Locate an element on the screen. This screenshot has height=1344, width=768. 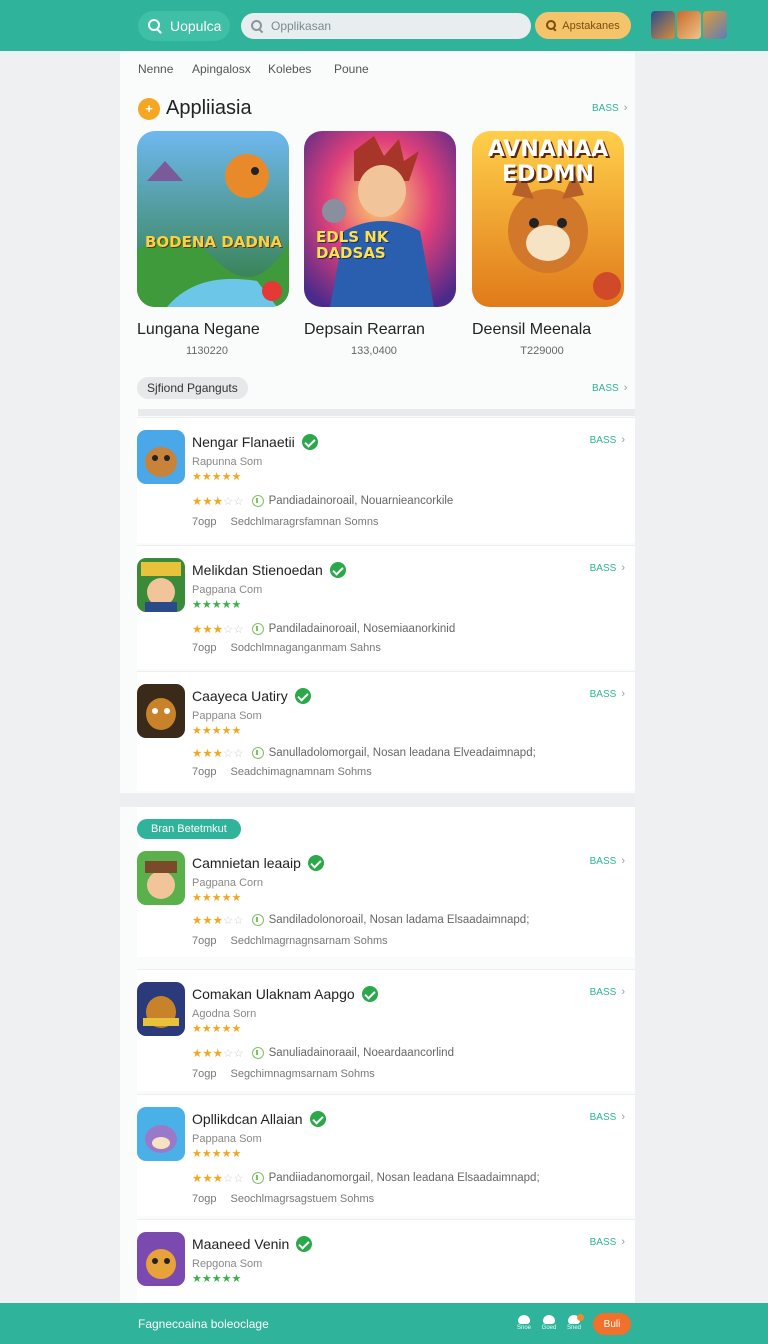
user-avatars is located at coordinates (689, 25).